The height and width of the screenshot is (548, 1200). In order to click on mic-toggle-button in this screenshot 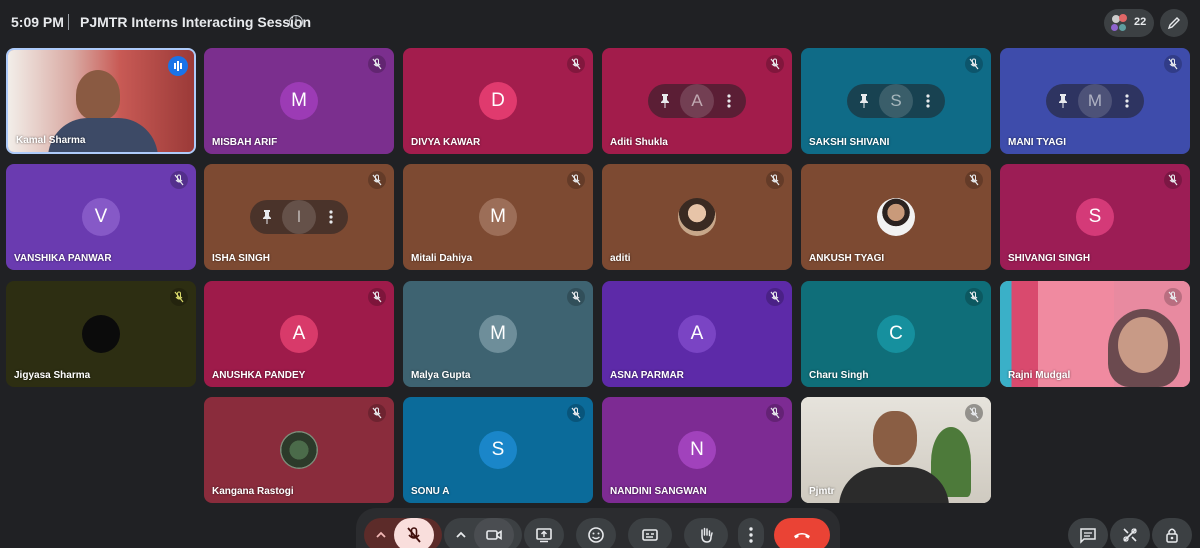, I will do `click(414, 533)`.